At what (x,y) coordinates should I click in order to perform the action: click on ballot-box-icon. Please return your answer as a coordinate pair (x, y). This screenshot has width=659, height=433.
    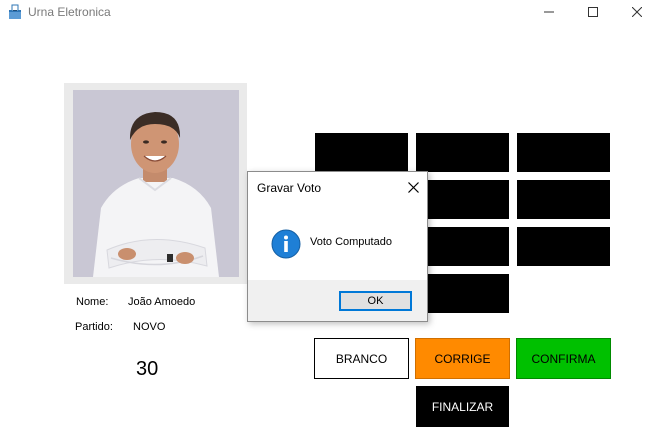
    Looking at the image, I should click on (15, 11).